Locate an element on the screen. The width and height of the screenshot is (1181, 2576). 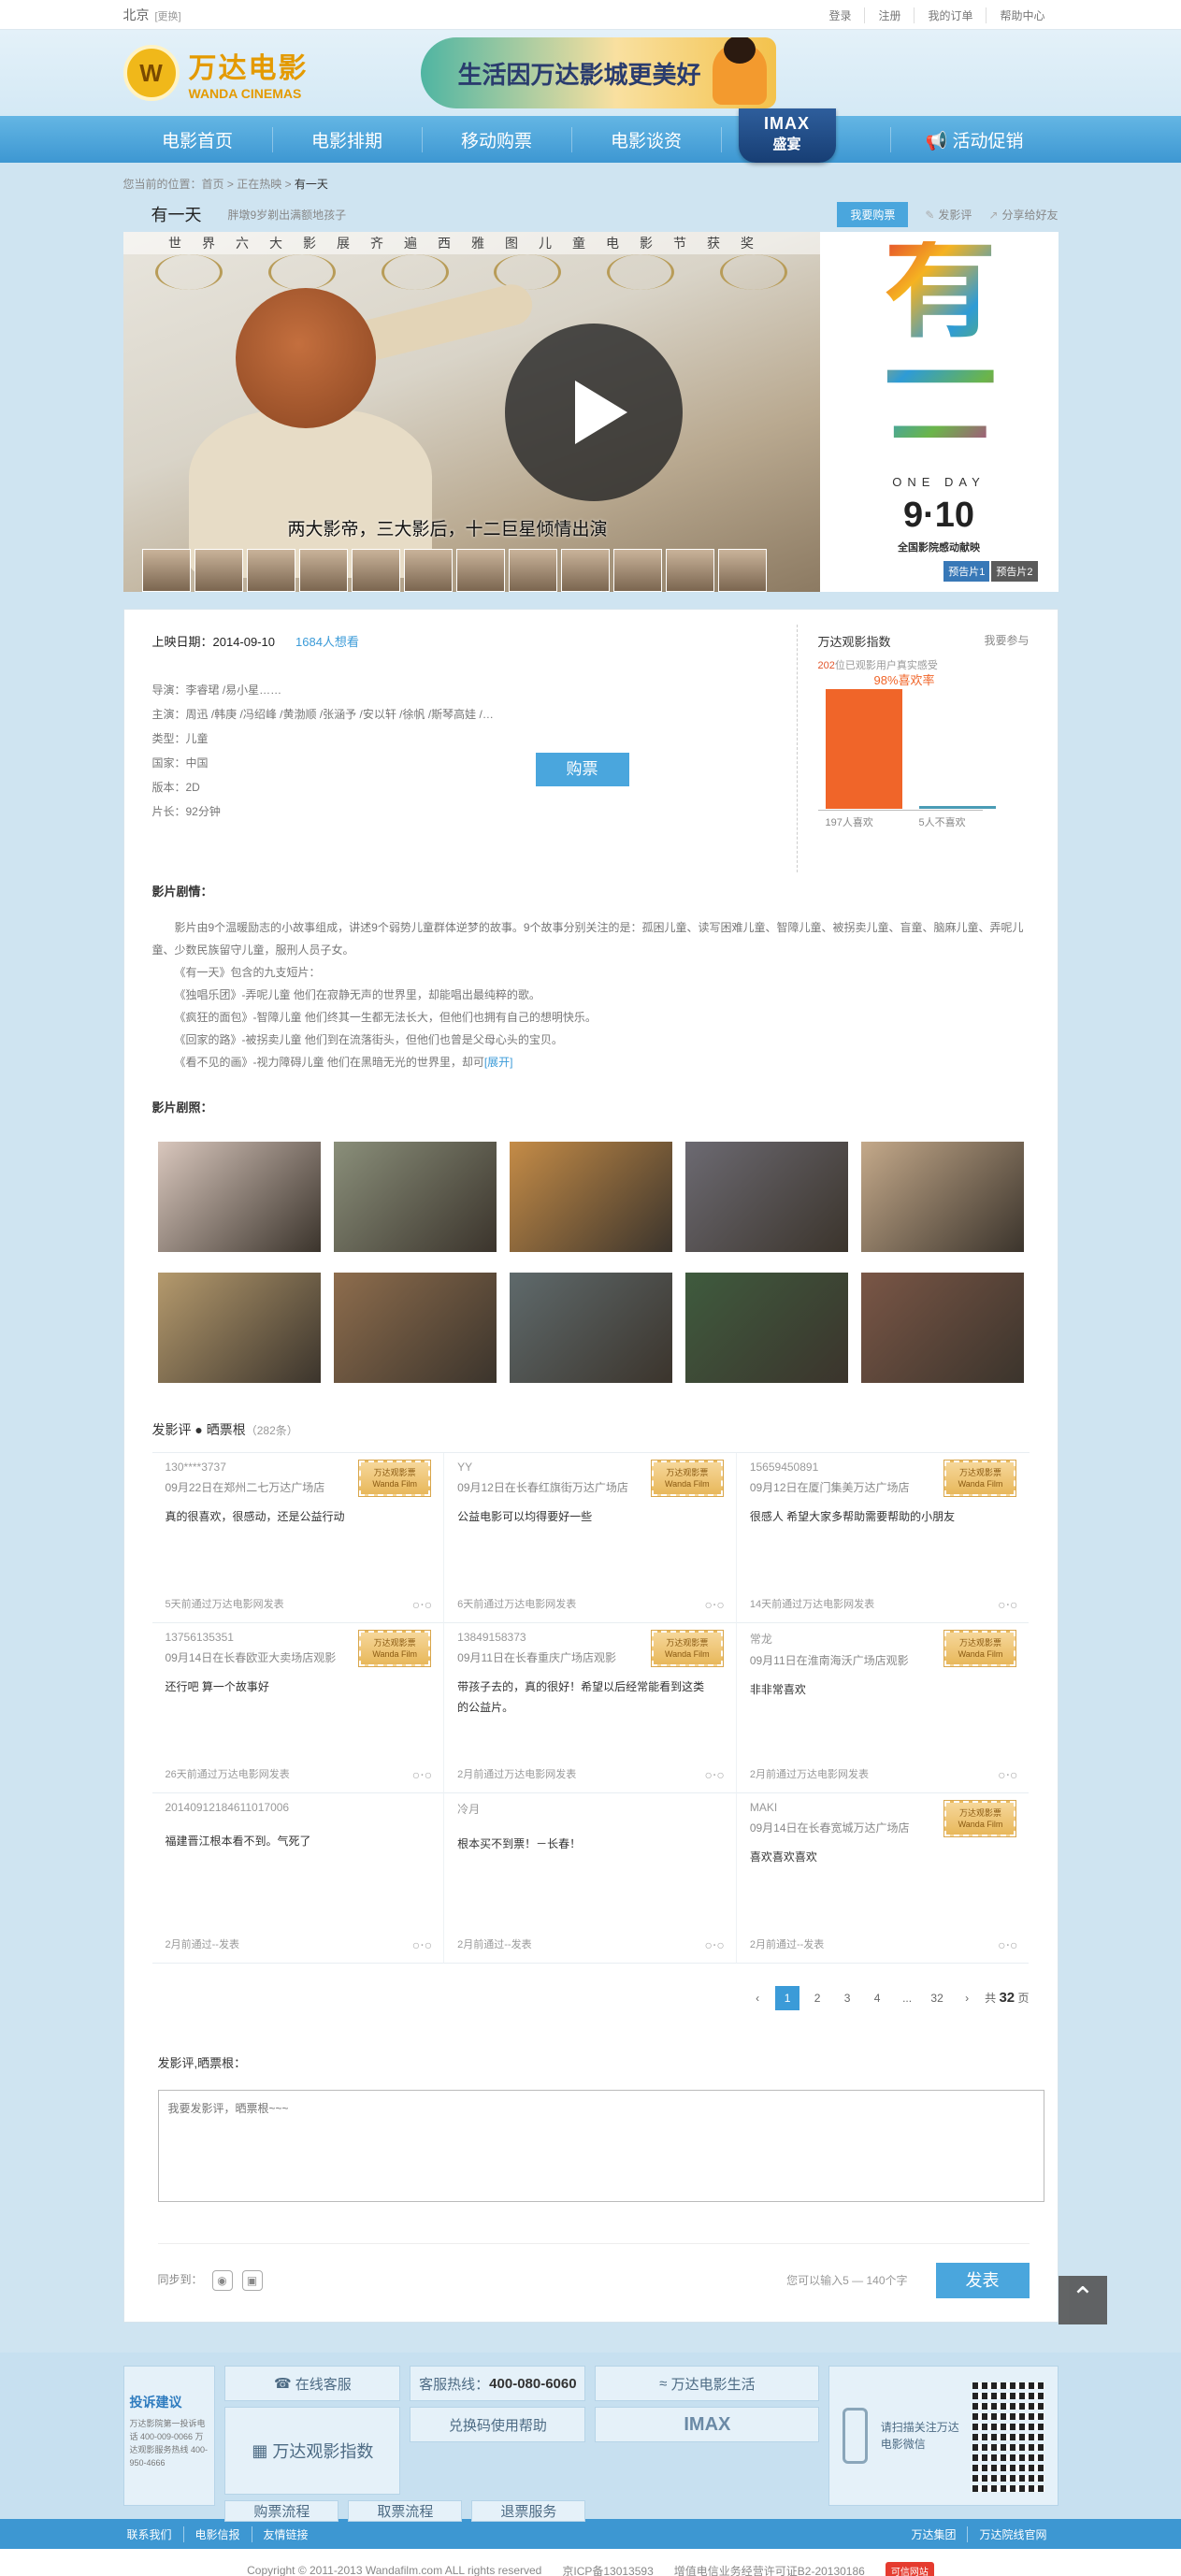
wanda-group-link: 万达集团 is located at coordinates (937, 2534).